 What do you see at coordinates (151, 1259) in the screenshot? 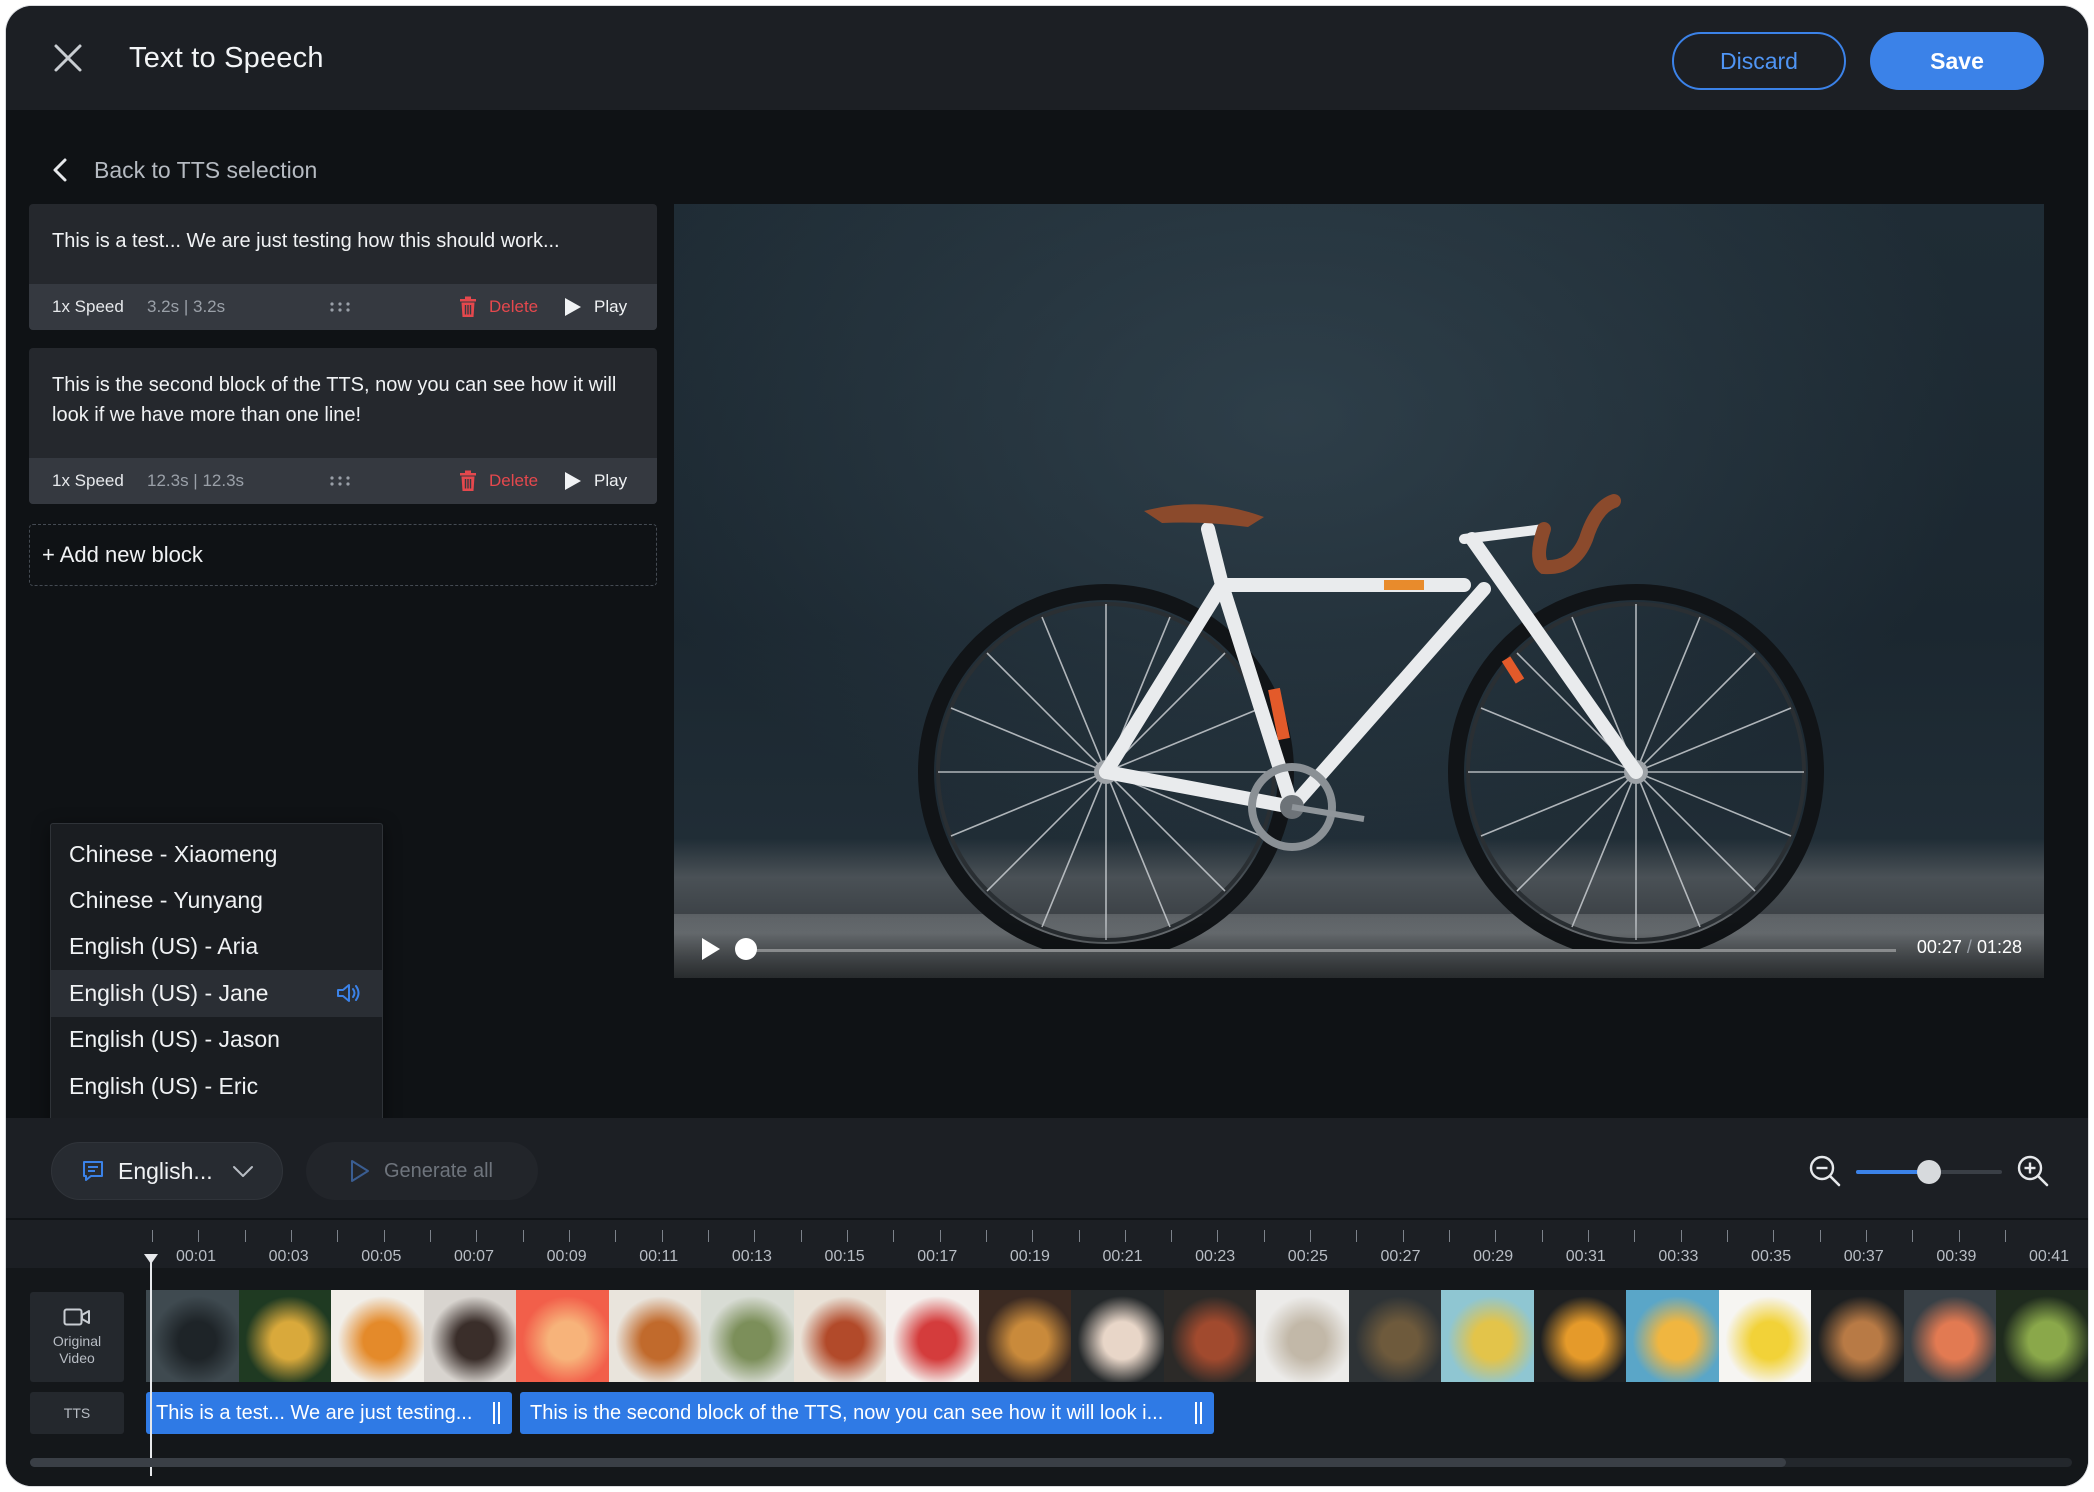
I see `playhead-marker` at bounding box center [151, 1259].